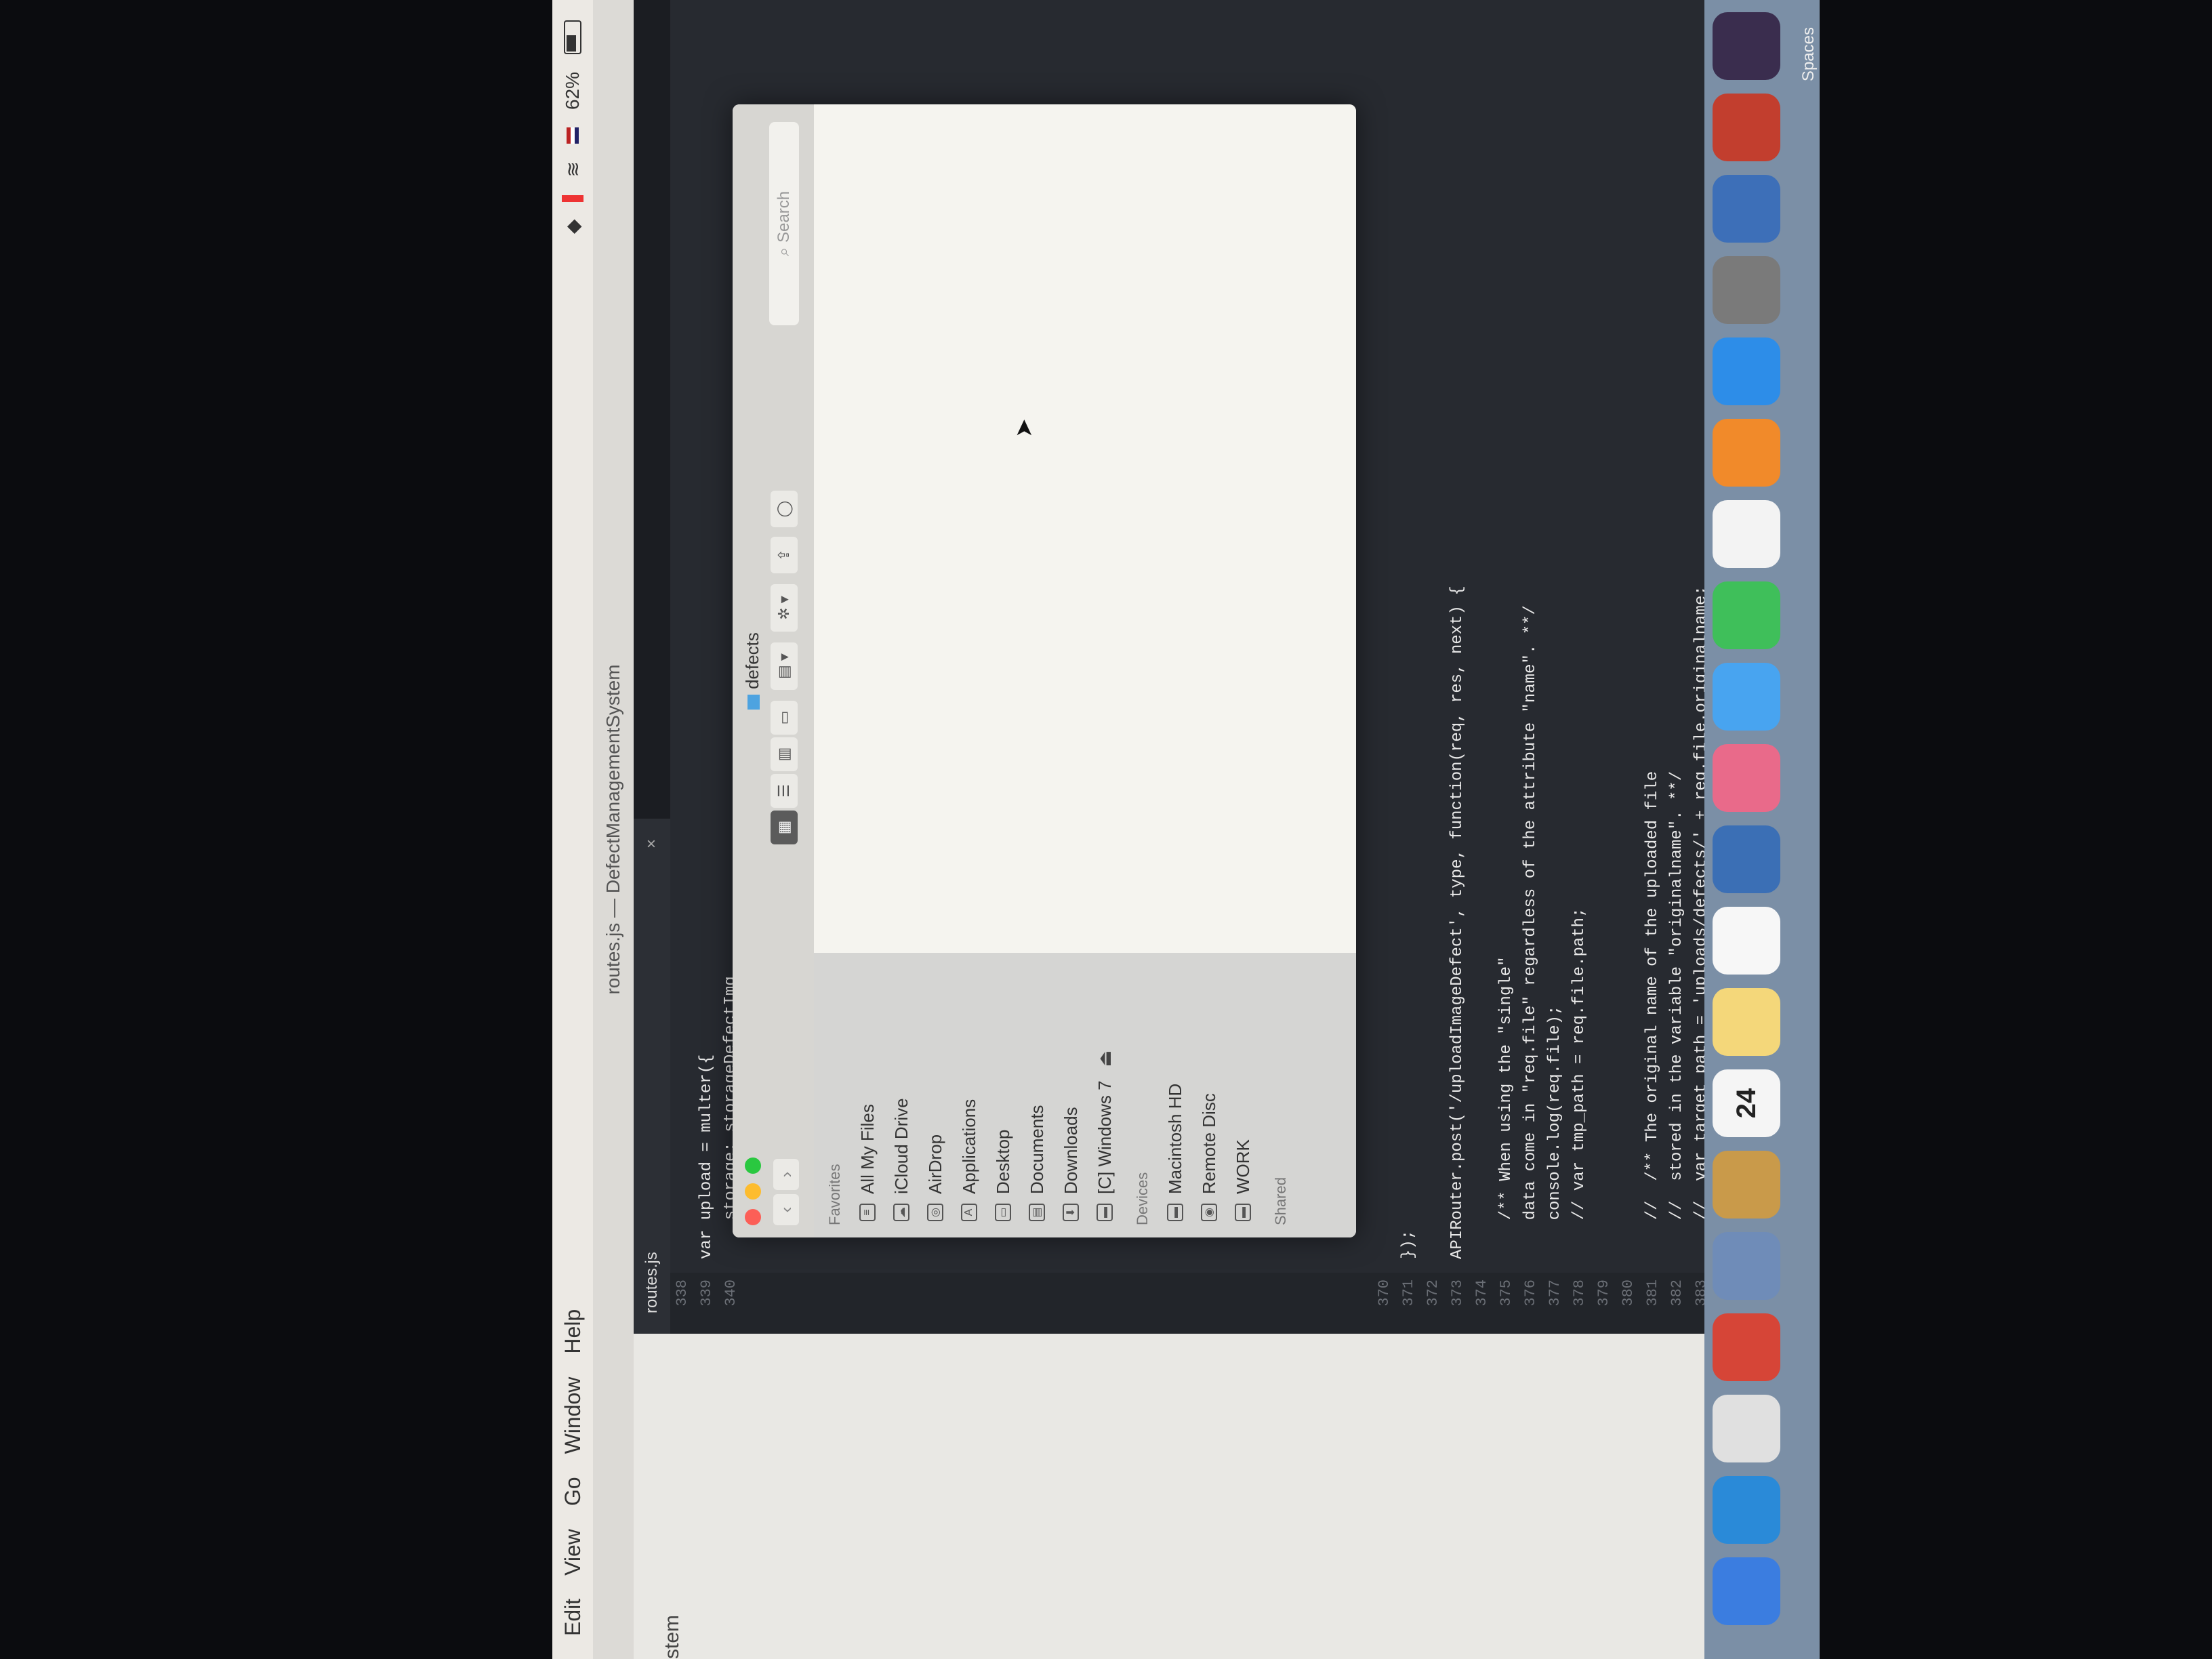 The height and width of the screenshot is (1659, 2212). I want to click on preview-icon, so click(1746, 1266).